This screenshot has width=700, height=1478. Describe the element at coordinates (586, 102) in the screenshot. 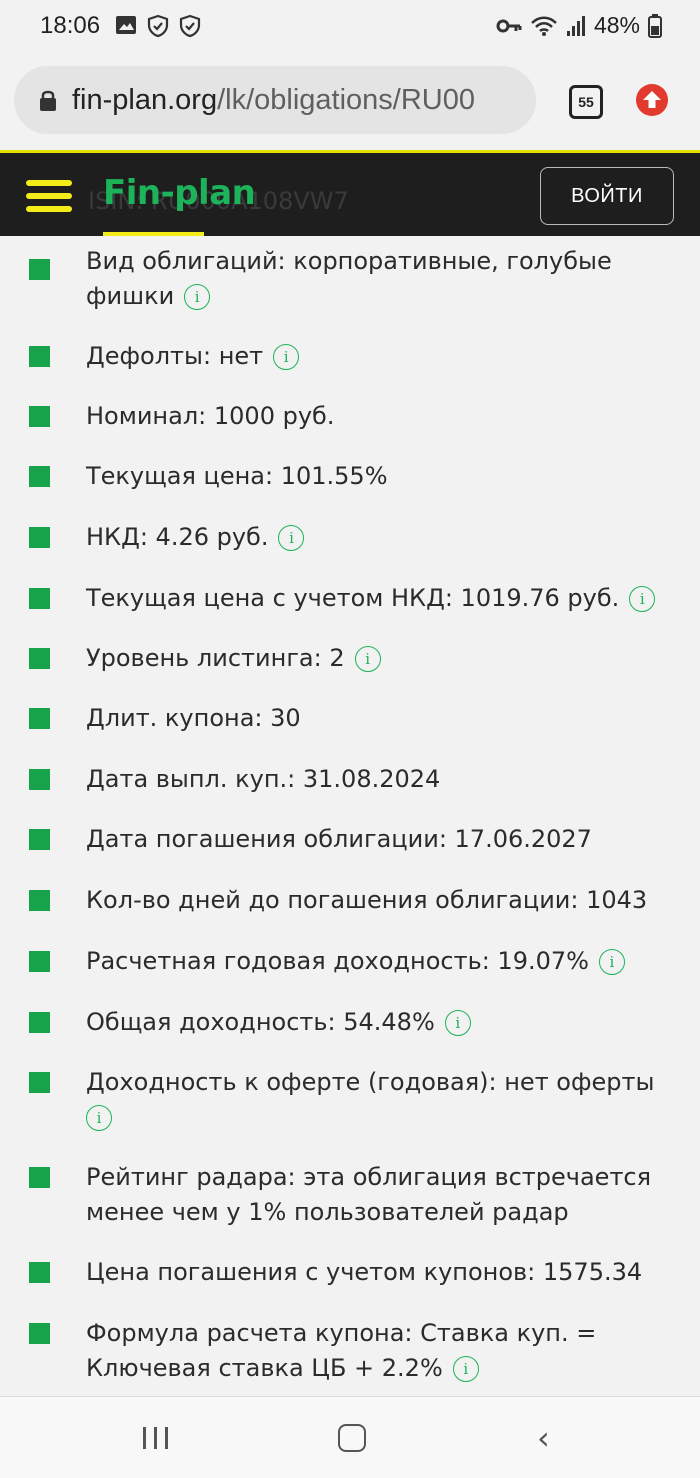

I see `tab-switcher-button: 55` at that location.